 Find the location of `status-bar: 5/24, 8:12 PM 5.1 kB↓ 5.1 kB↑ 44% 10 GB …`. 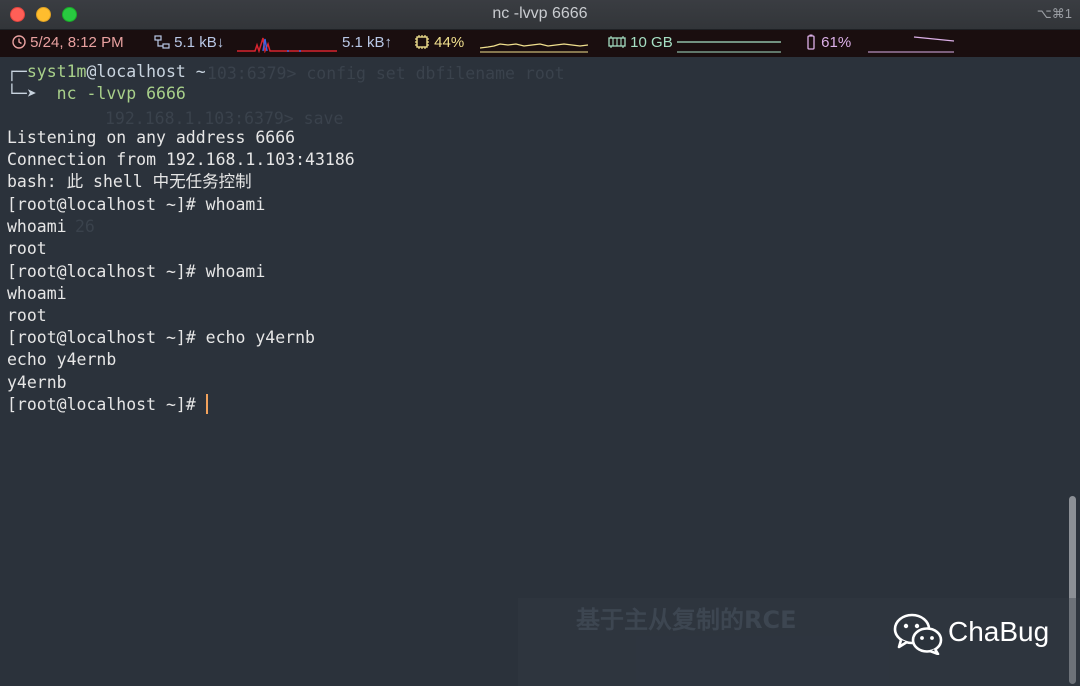

status-bar: 5/24, 8:12 PM 5.1 kB↓ 5.1 kB↑ 44% 10 GB … is located at coordinates (540, 43).